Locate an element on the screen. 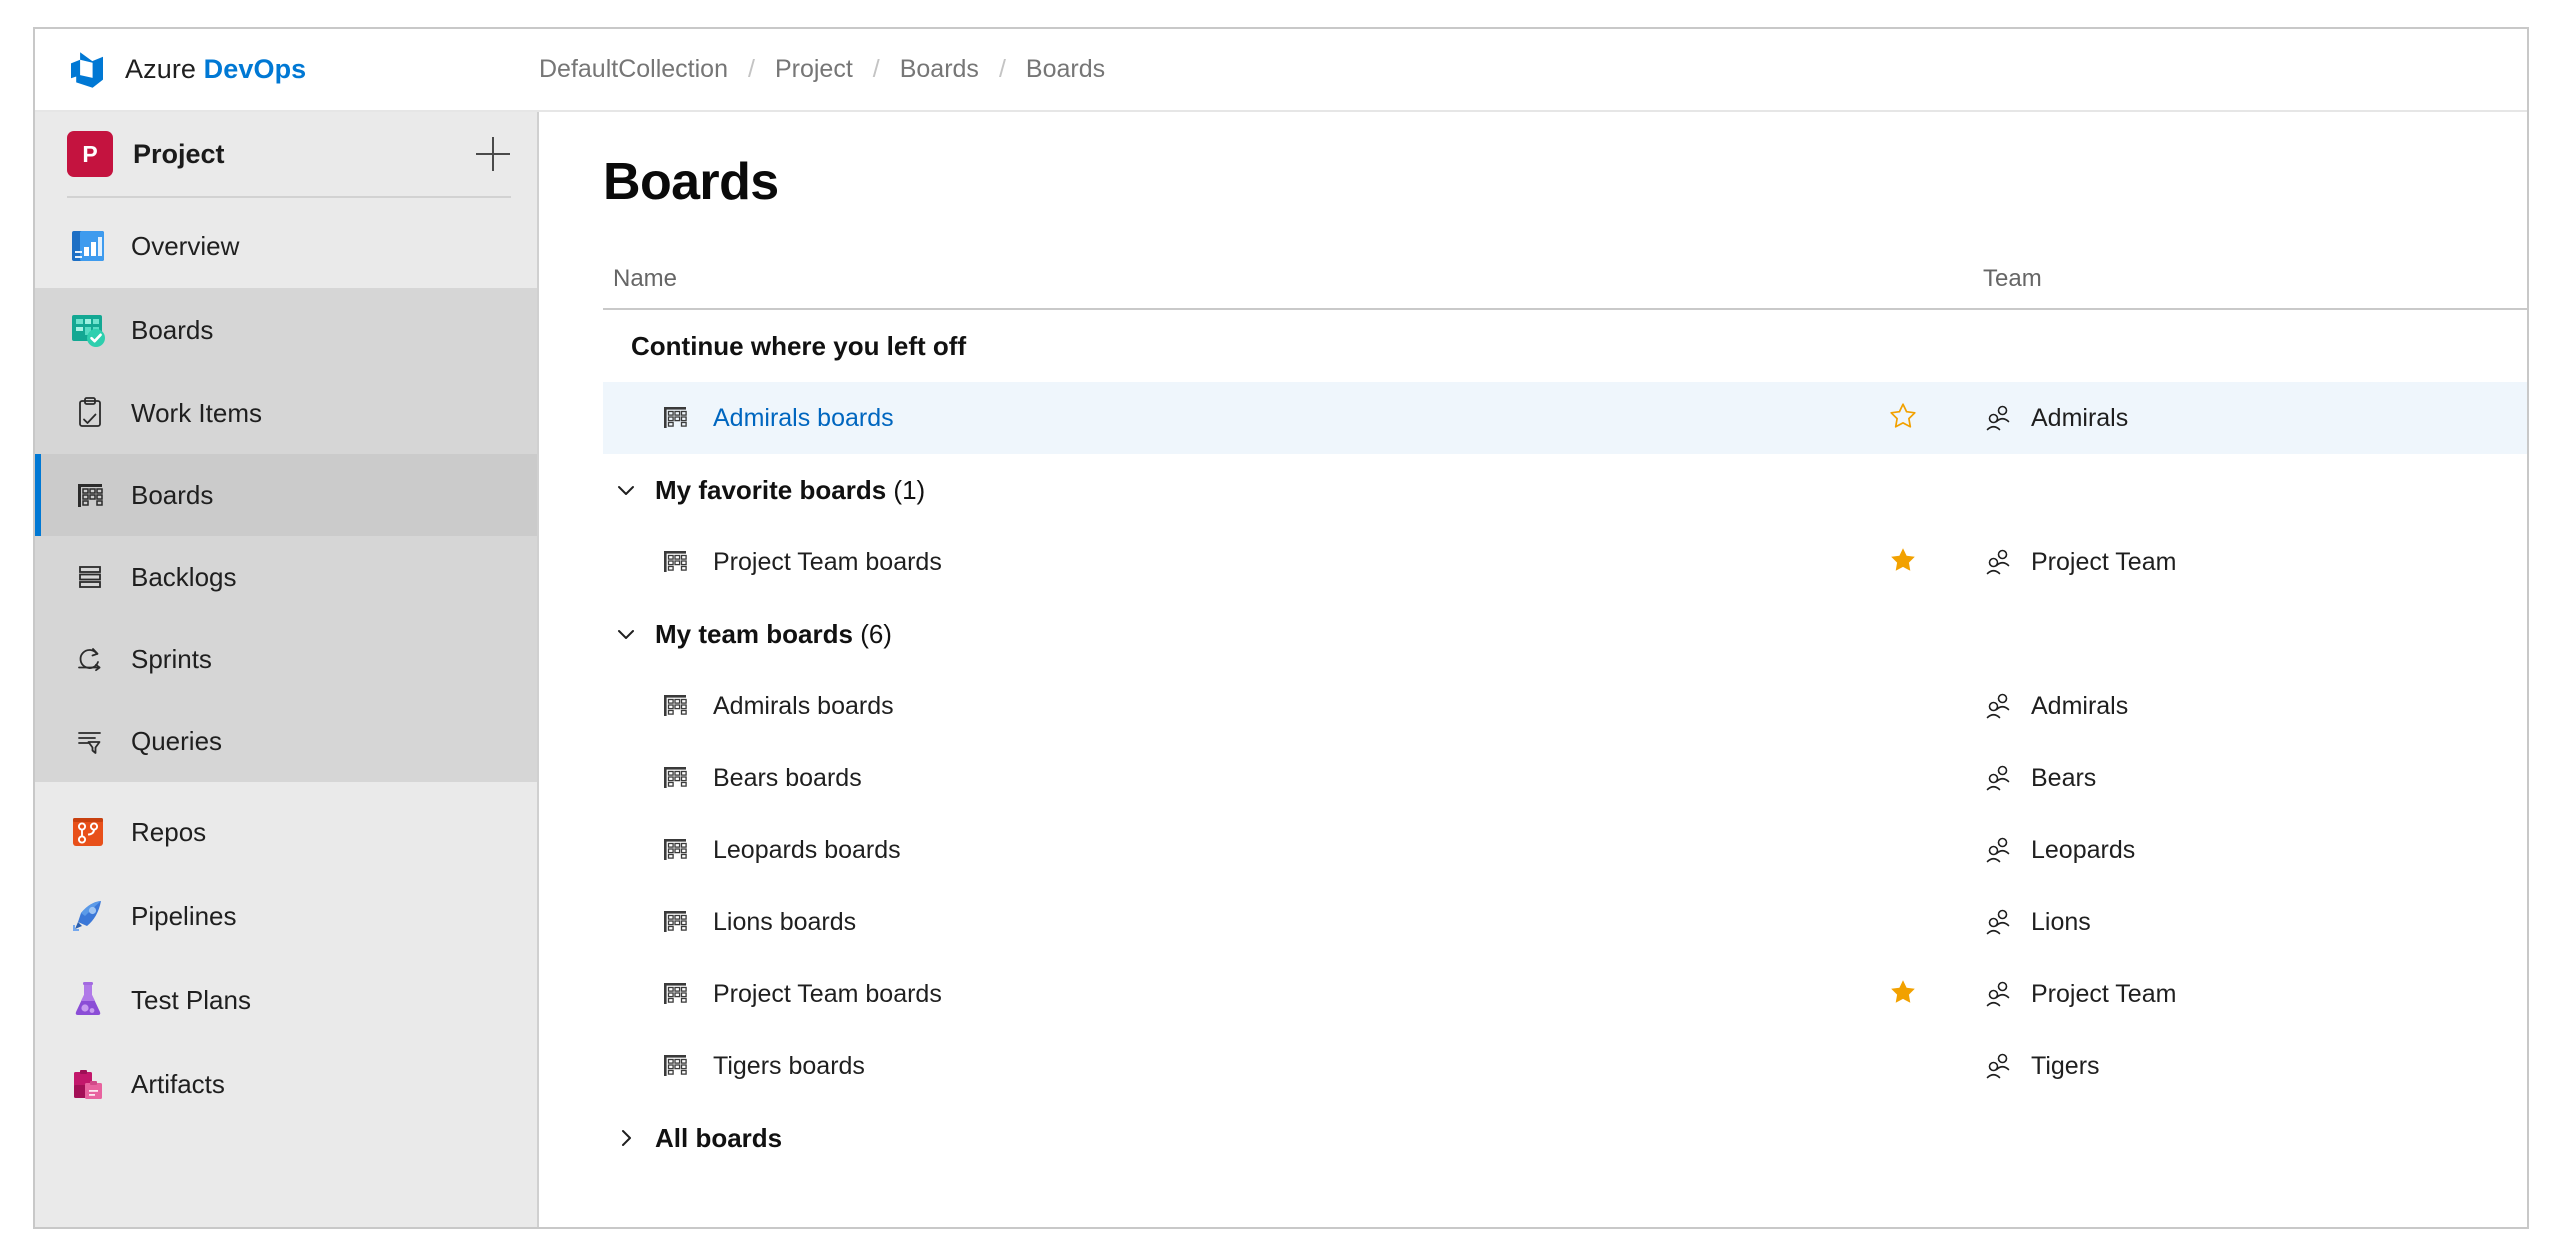 This screenshot has height=1256, width=2560. test-plans-icon is located at coordinates (88, 1000).